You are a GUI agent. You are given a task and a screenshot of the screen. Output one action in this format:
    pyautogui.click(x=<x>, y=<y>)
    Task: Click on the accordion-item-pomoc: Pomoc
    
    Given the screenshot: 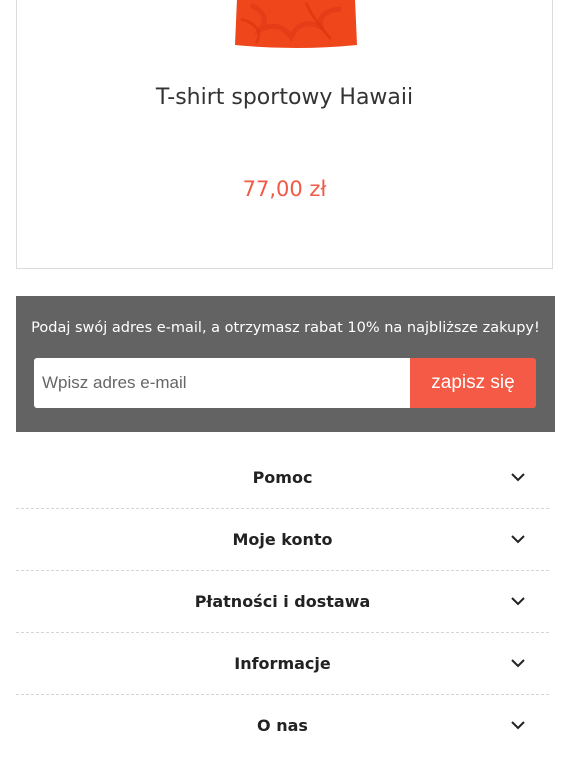 What is the action you would take?
    pyautogui.click(x=282, y=478)
    